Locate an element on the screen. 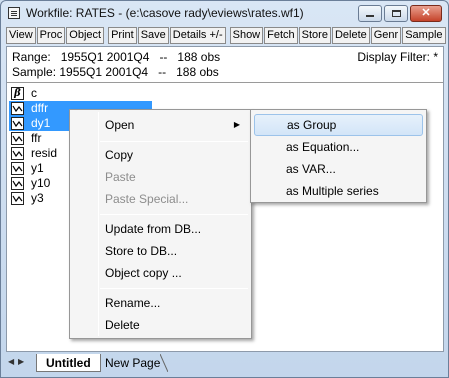 The height and width of the screenshot is (378, 449). coef-beta-icon: β is located at coordinates (17, 93).